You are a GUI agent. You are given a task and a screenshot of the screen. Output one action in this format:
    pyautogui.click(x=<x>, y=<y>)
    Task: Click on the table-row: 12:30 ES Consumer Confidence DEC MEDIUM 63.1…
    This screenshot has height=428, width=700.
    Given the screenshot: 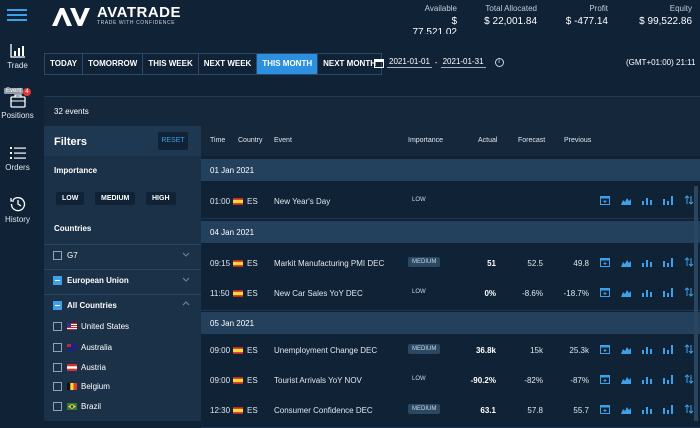 What is the action you would take?
    pyautogui.click(x=450, y=411)
    